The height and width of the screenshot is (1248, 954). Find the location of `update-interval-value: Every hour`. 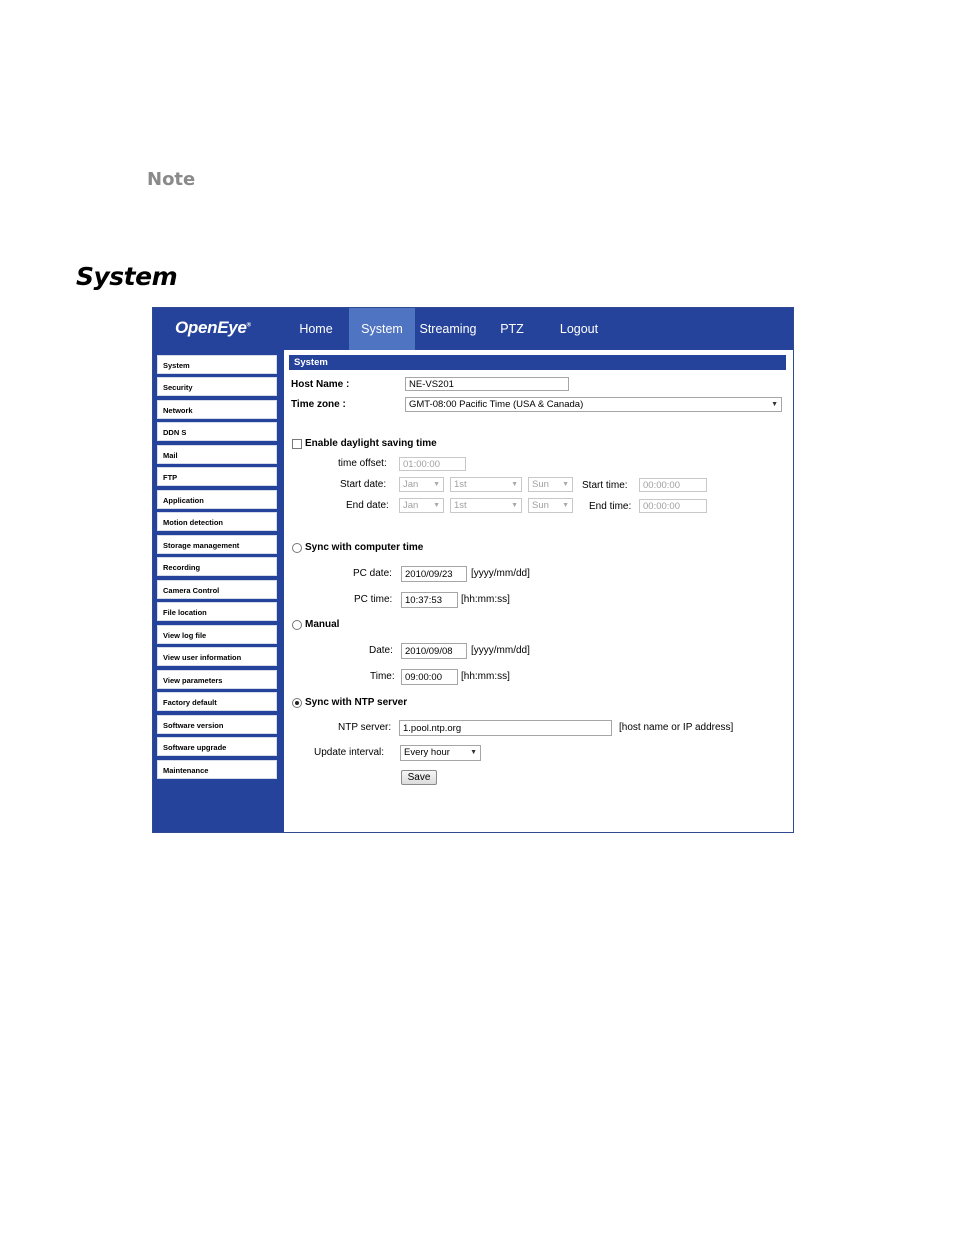

update-interval-value: Every hour is located at coordinates (427, 752).